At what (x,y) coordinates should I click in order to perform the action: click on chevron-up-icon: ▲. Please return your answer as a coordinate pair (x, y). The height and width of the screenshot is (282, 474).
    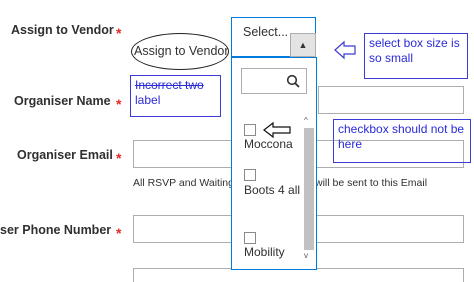
    Looking at the image, I should click on (303, 45).